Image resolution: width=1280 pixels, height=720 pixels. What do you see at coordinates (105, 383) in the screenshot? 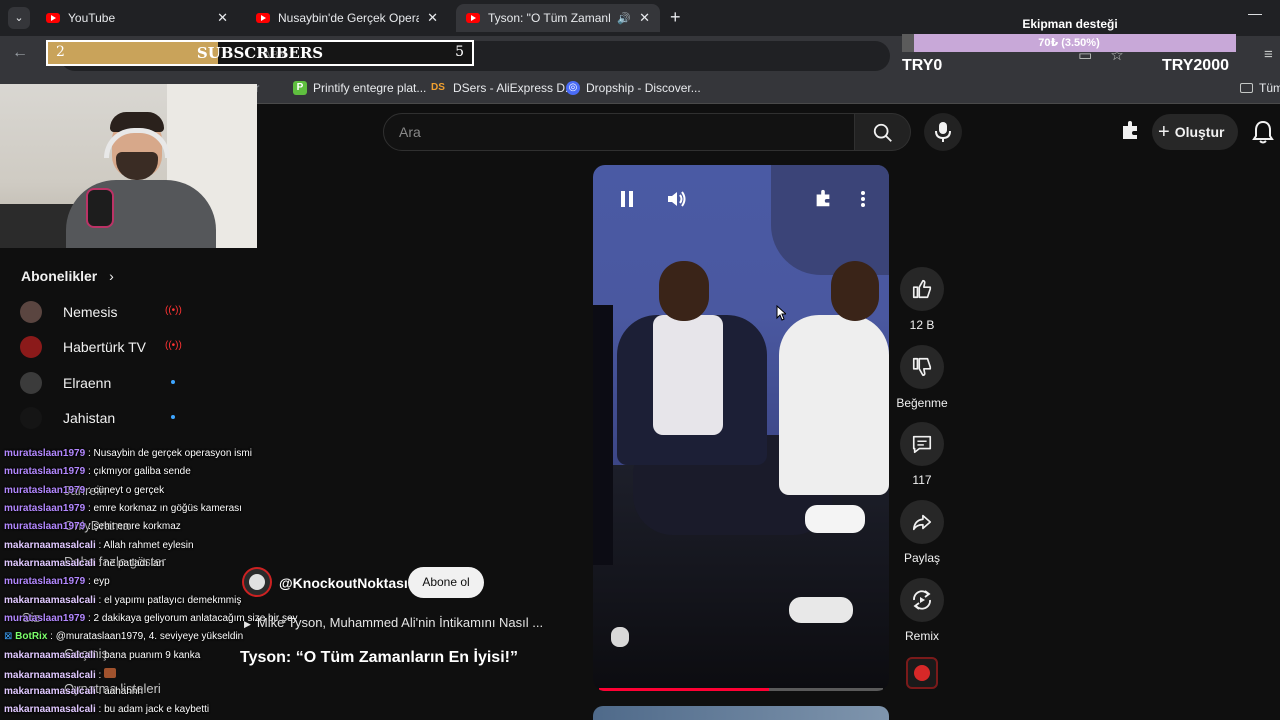
I see `sidebar-item-elraenn: Elraenn` at bounding box center [105, 383].